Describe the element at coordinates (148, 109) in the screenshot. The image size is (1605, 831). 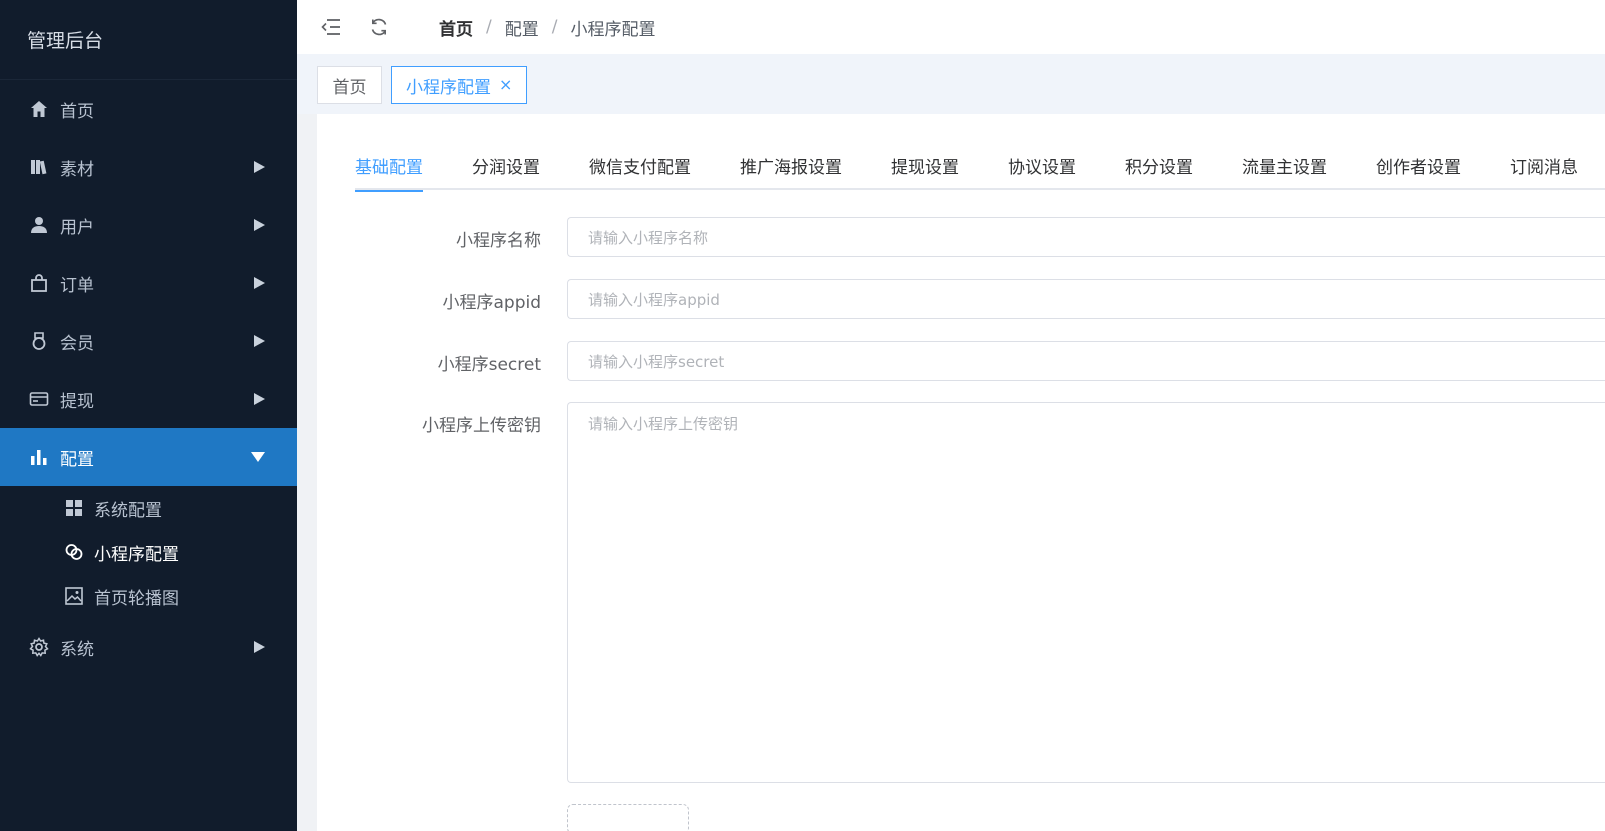
I see `sidebar-item-home: 首页` at that location.